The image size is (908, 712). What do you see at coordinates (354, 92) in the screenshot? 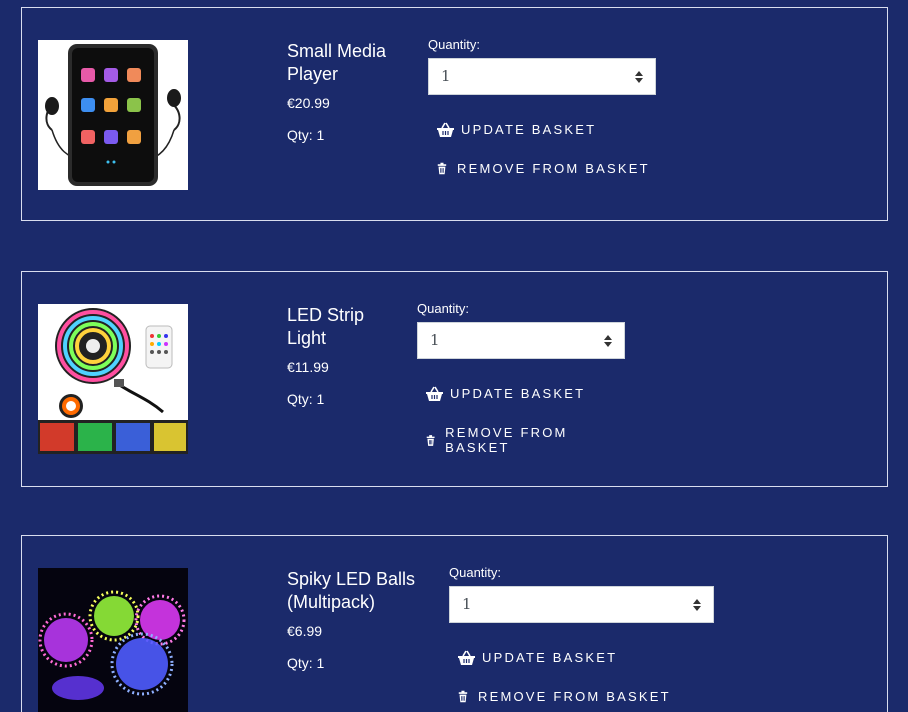
I see `item-info: Small Media Player €20.99 Qty: 1` at bounding box center [354, 92].